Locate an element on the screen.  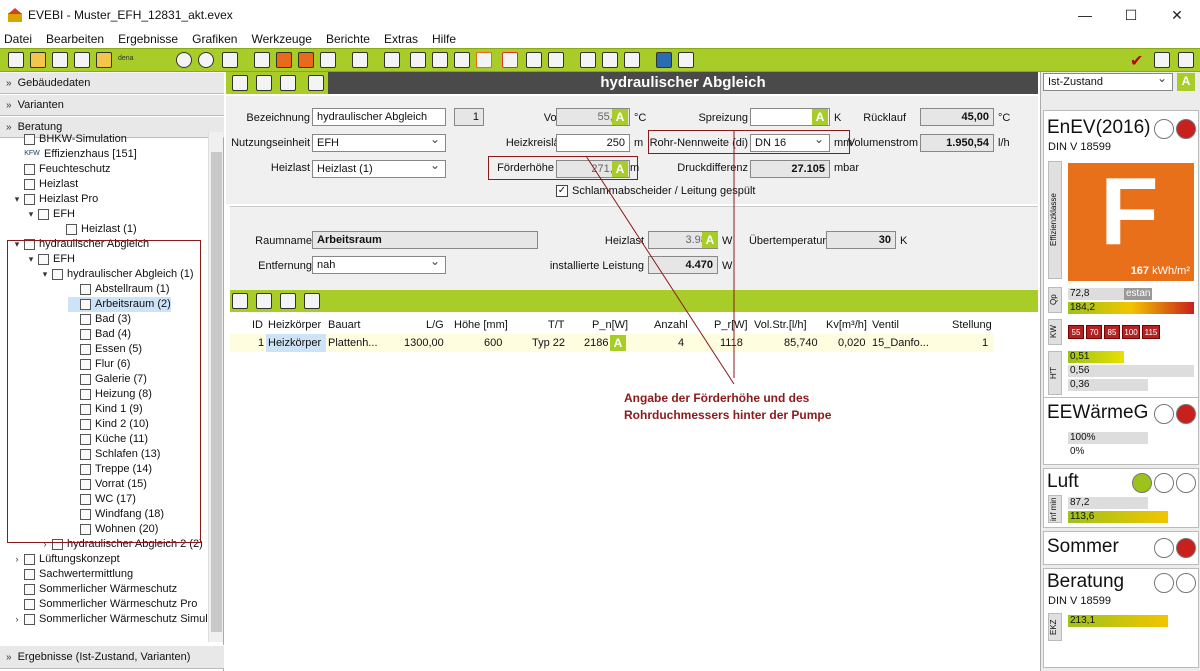
menu-extras: Extras is located at coordinates (401, 39).